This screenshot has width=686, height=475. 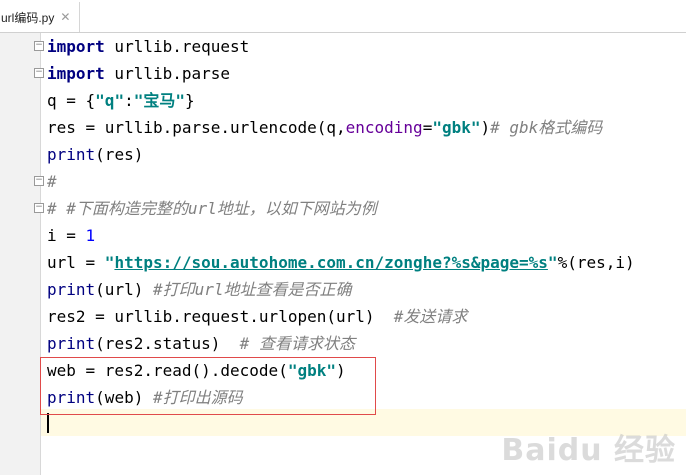 What do you see at coordinates (596, 262) in the screenshot?
I see `code-token: %(res,i)` at bounding box center [596, 262].